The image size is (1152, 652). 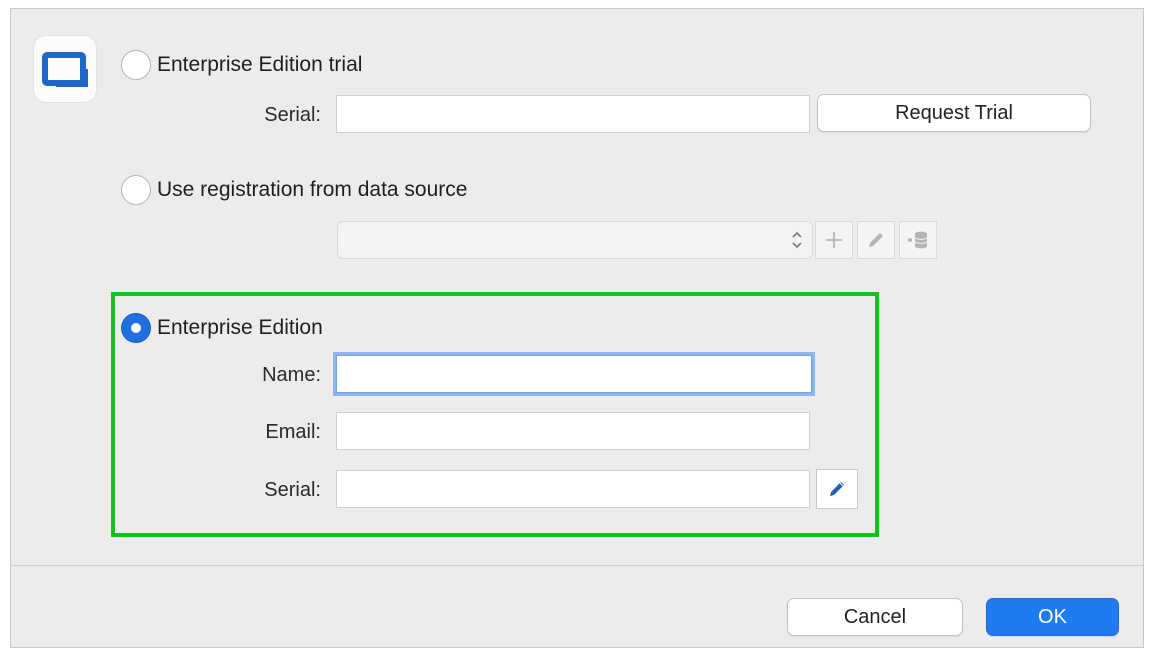 I want to click on radio-enterprise-trial, so click(x=136, y=65).